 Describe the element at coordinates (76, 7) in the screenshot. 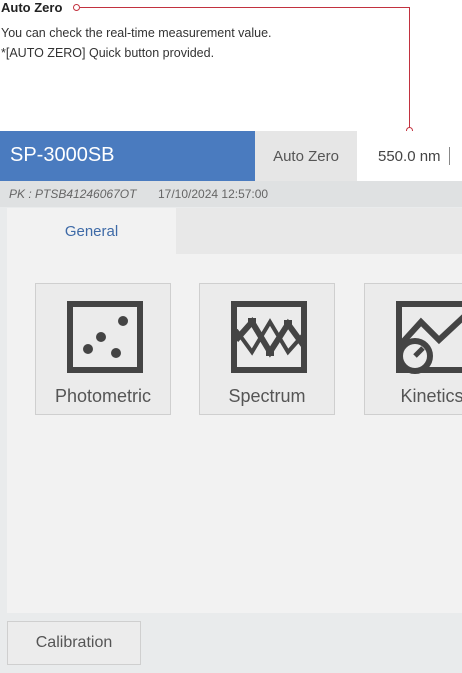

I see `annotation-dot` at that location.